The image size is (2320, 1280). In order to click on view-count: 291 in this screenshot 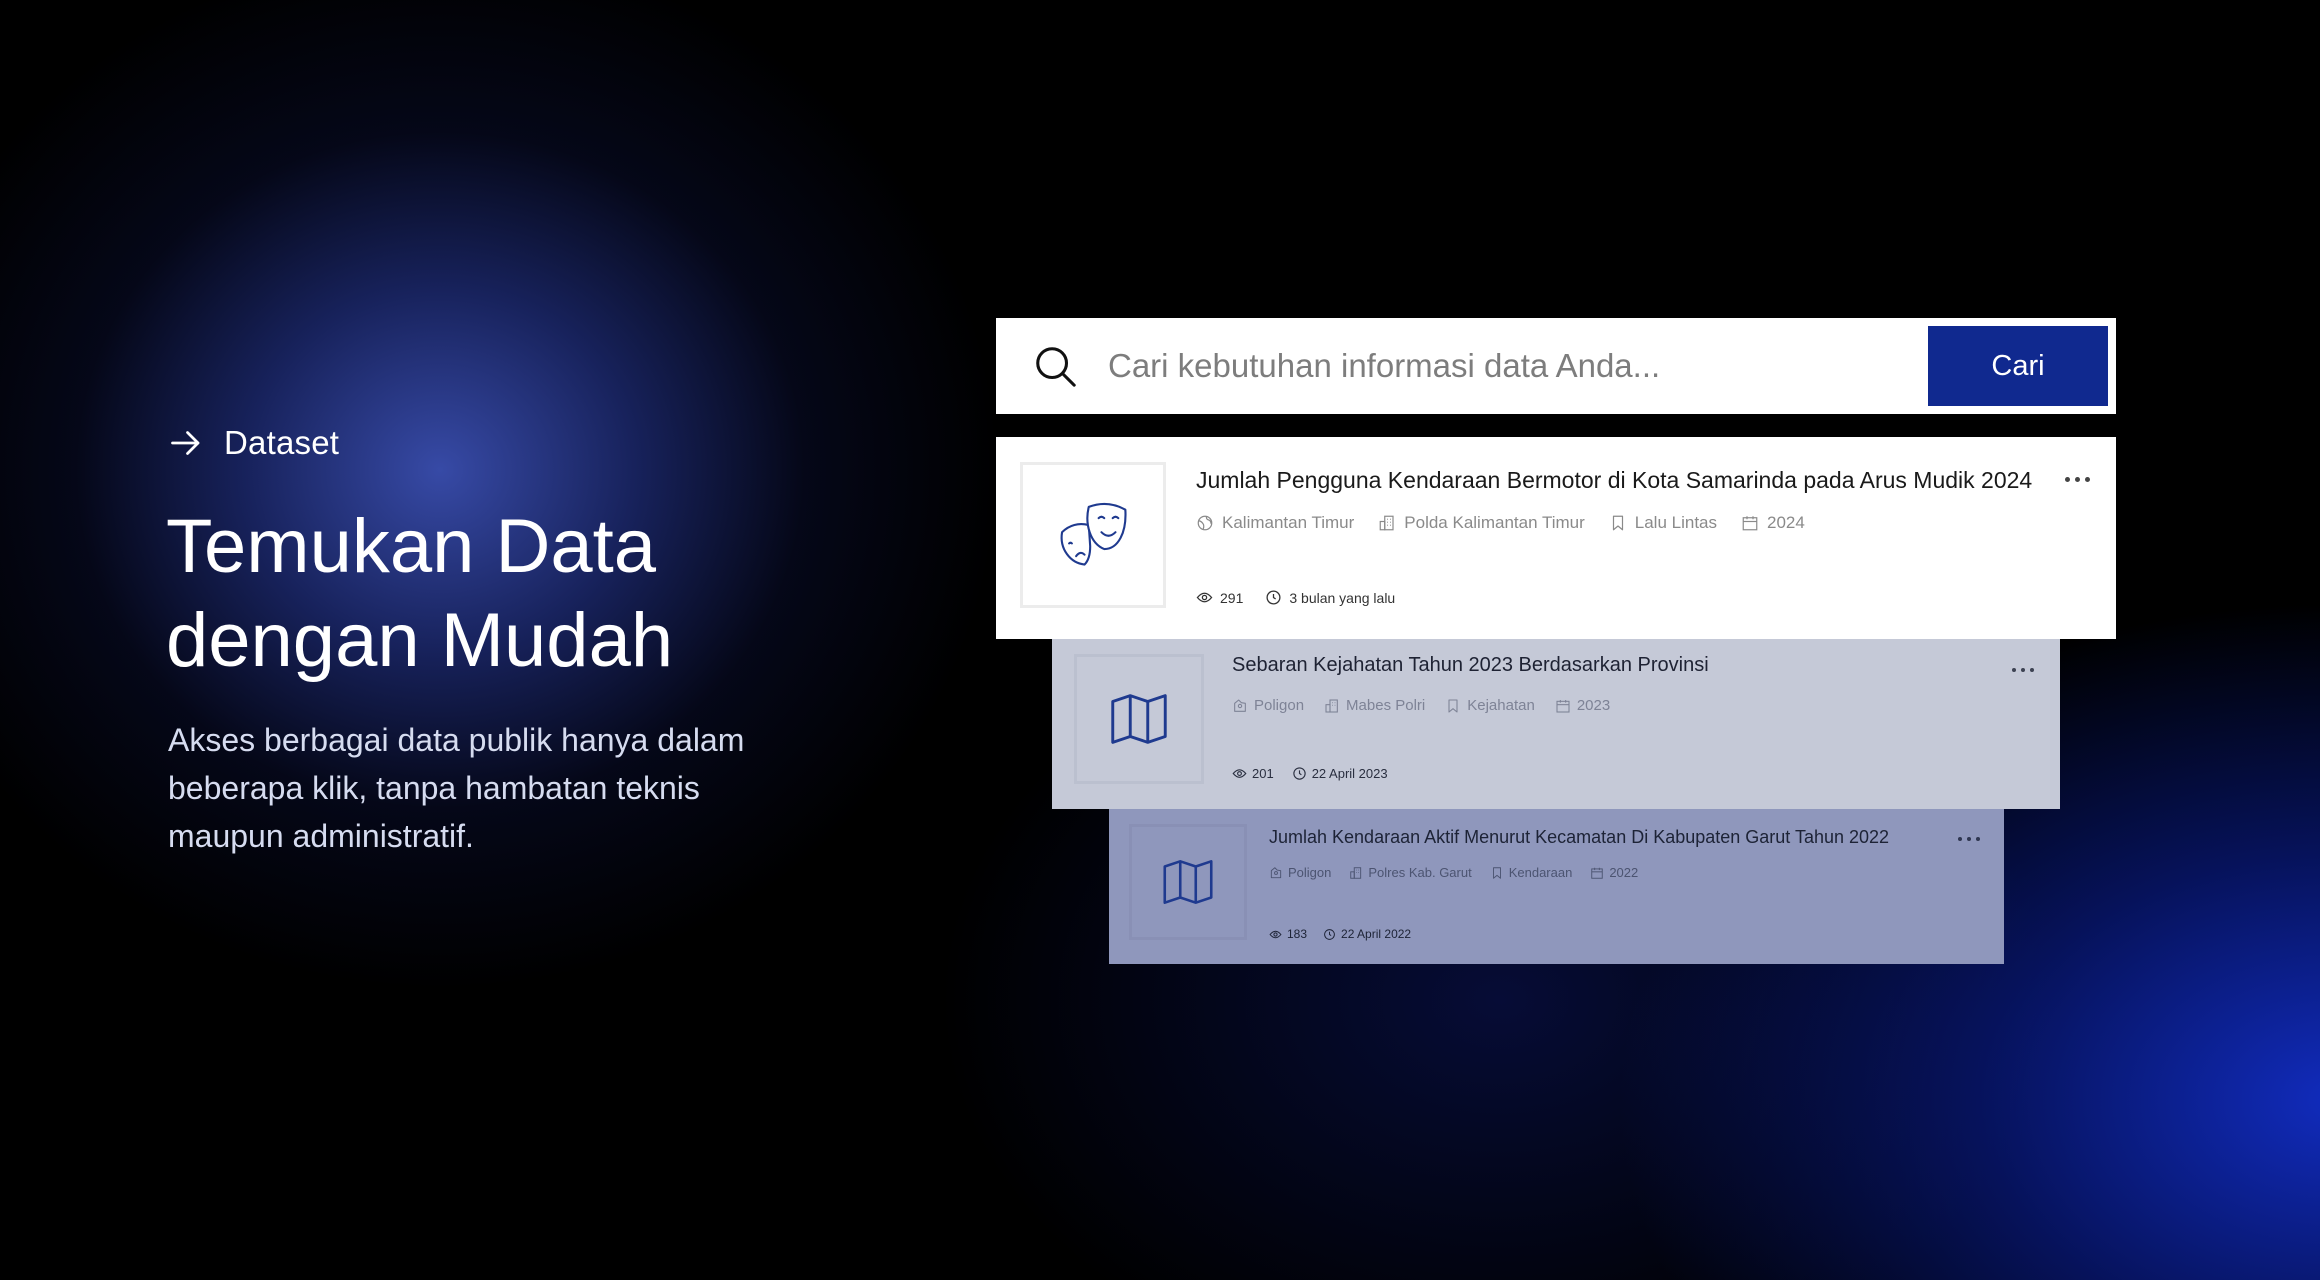, I will do `click(1219, 597)`.